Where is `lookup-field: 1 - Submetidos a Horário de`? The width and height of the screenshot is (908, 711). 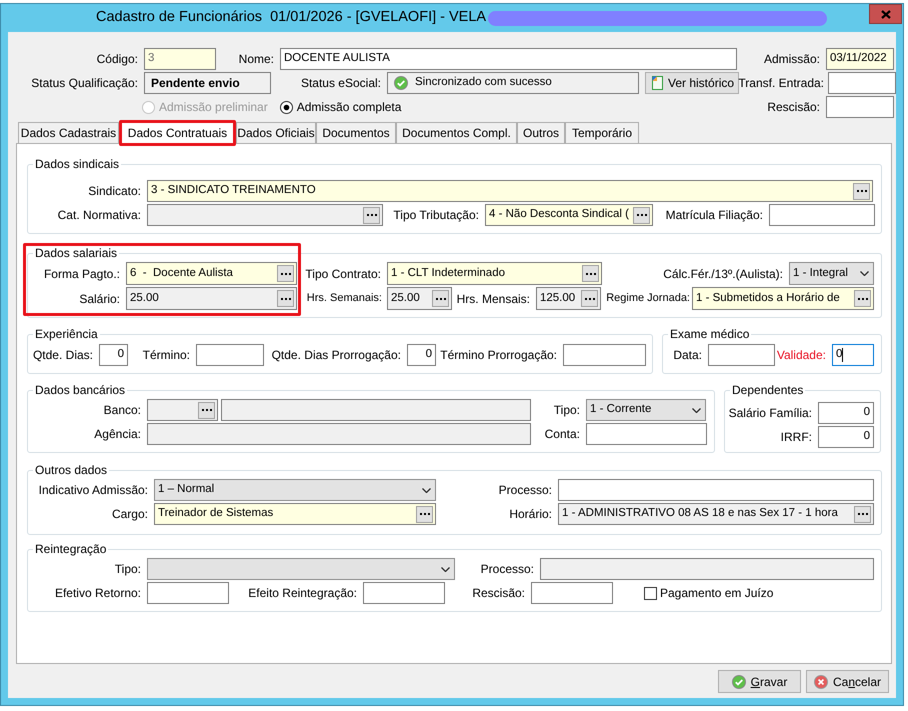 lookup-field: 1 - Submetidos a Horário de is located at coordinates (783, 298).